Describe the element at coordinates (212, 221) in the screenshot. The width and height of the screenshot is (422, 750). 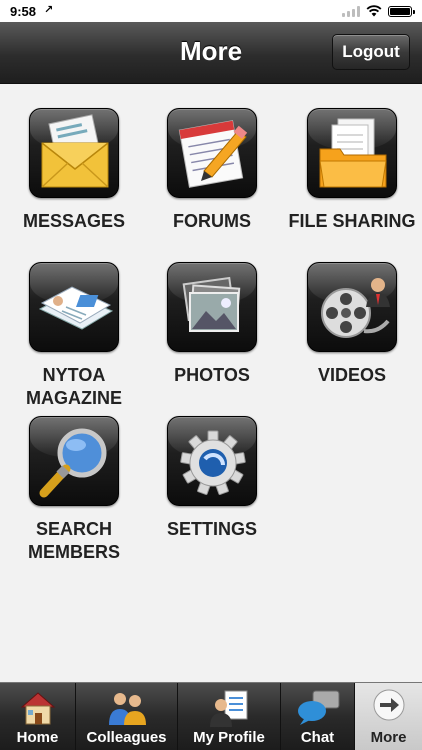
I see `tile-label: FORUMS` at that location.